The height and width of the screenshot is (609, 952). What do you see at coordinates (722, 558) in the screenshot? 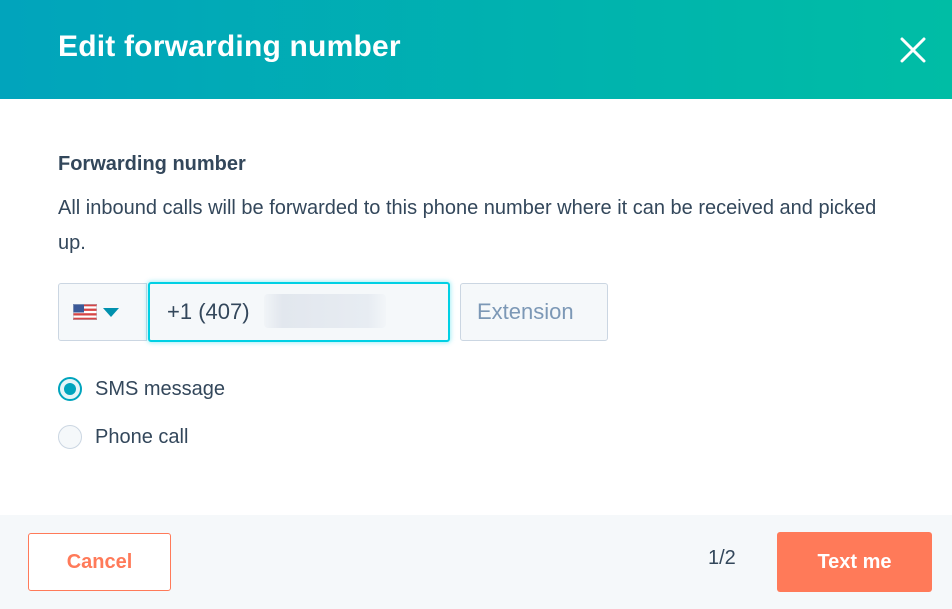
I see `step-indicator: 1/2` at bounding box center [722, 558].